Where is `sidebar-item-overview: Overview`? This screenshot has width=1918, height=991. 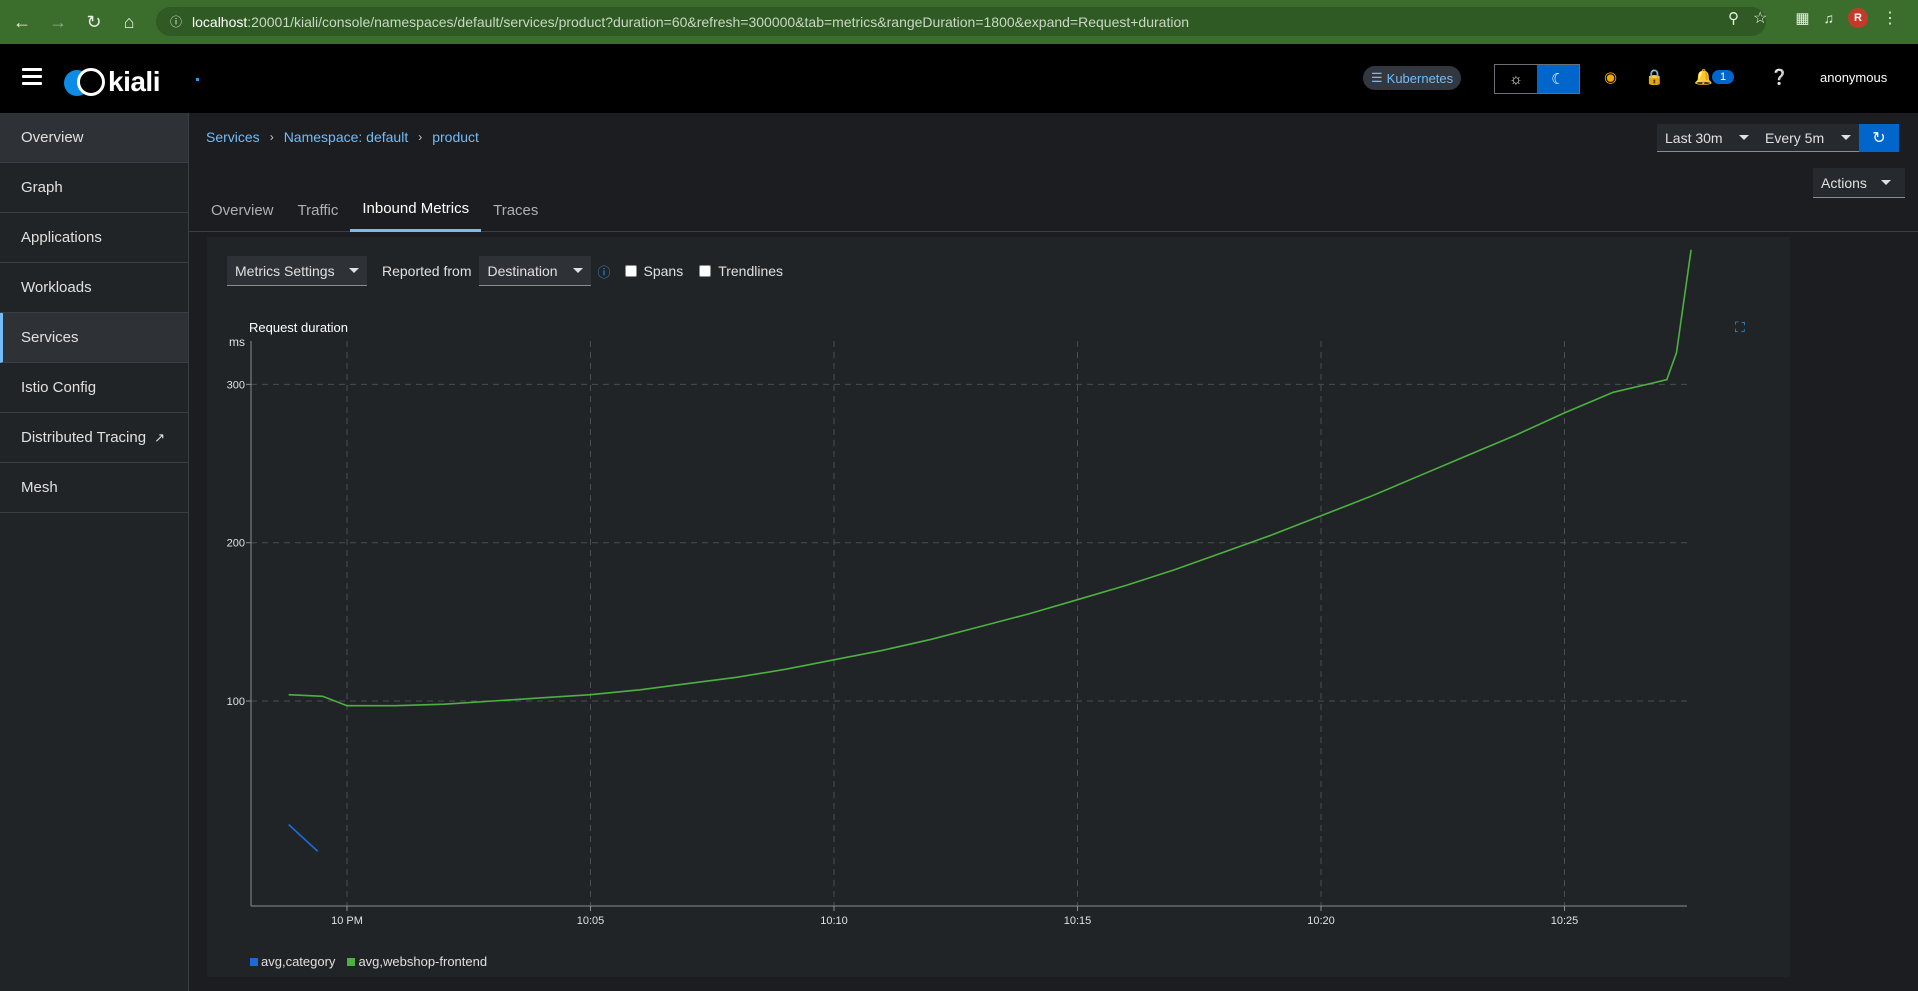 sidebar-item-overview: Overview is located at coordinates (94, 138).